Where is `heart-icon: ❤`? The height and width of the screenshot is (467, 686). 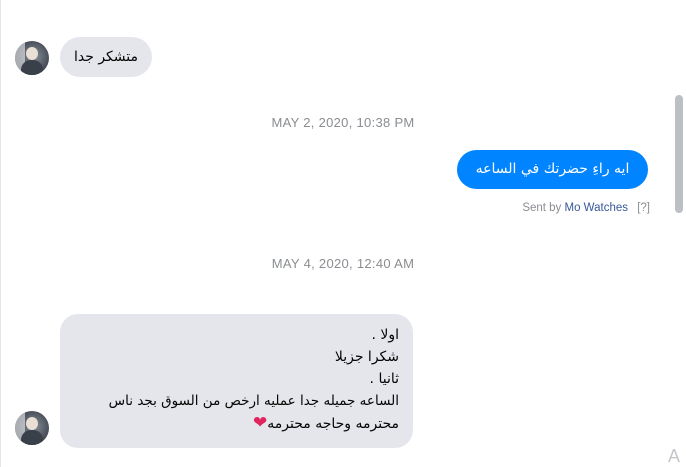
heart-icon: ❤ is located at coordinates (260, 423).